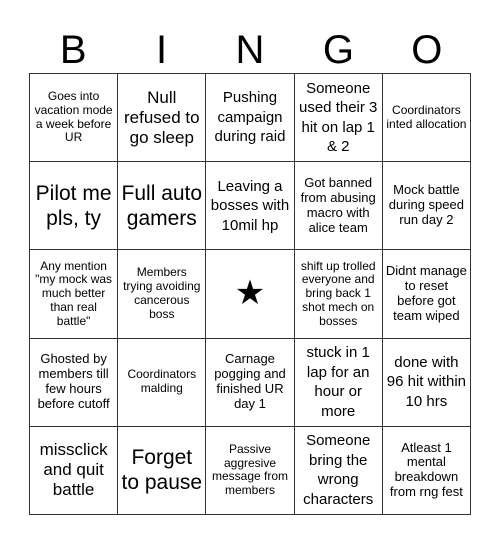 Image resolution: width=500 pixels, height=544 pixels. I want to click on bingo-cell-r4c5: done with 96 hit within 10 hrs, so click(426, 382).